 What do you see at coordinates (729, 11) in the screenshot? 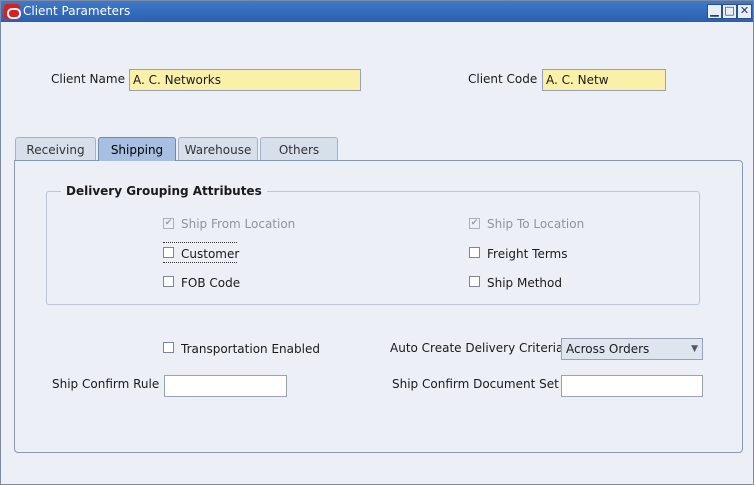
I see `maximize-button: □` at bounding box center [729, 11].